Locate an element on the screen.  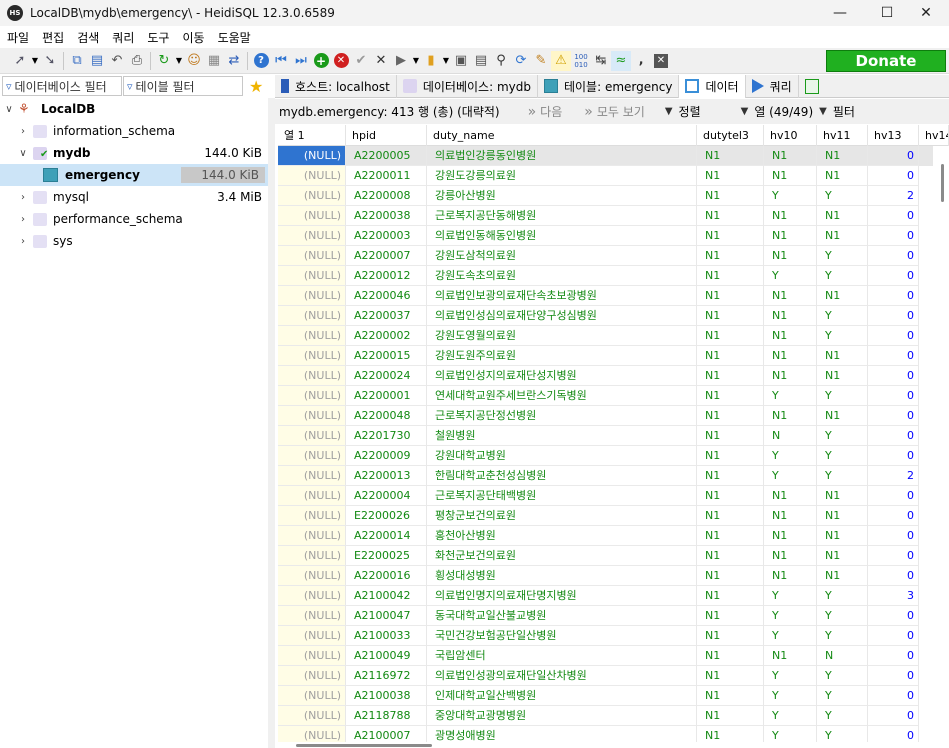
menu-item-4: 도구 is located at coordinates (157, 37).